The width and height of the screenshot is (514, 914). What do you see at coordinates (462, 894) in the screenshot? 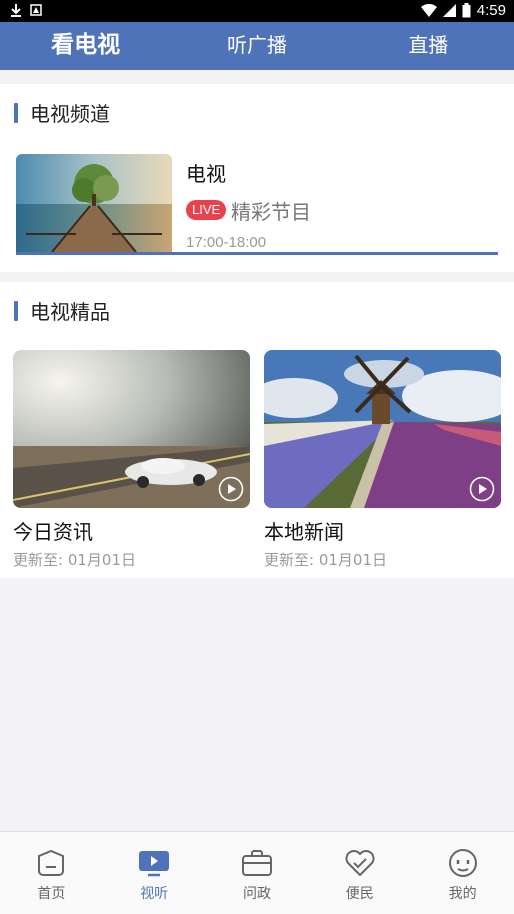
I see `nav-label: 我的` at bounding box center [462, 894].